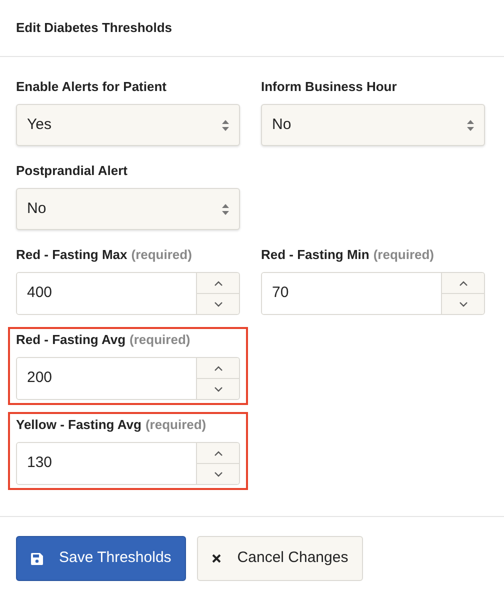 The height and width of the screenshot is (600, 504). Describe the element at coordinates (128, 293) in the screenshot. I see `number-field: 400` at that location.